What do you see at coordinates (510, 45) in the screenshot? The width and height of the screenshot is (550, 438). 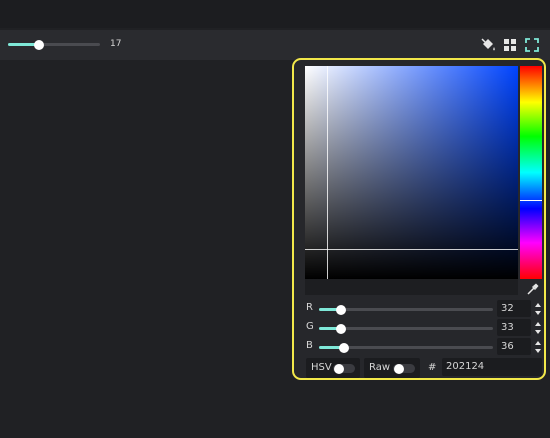 I see `grid-icon` at bounding box center [510, 45].